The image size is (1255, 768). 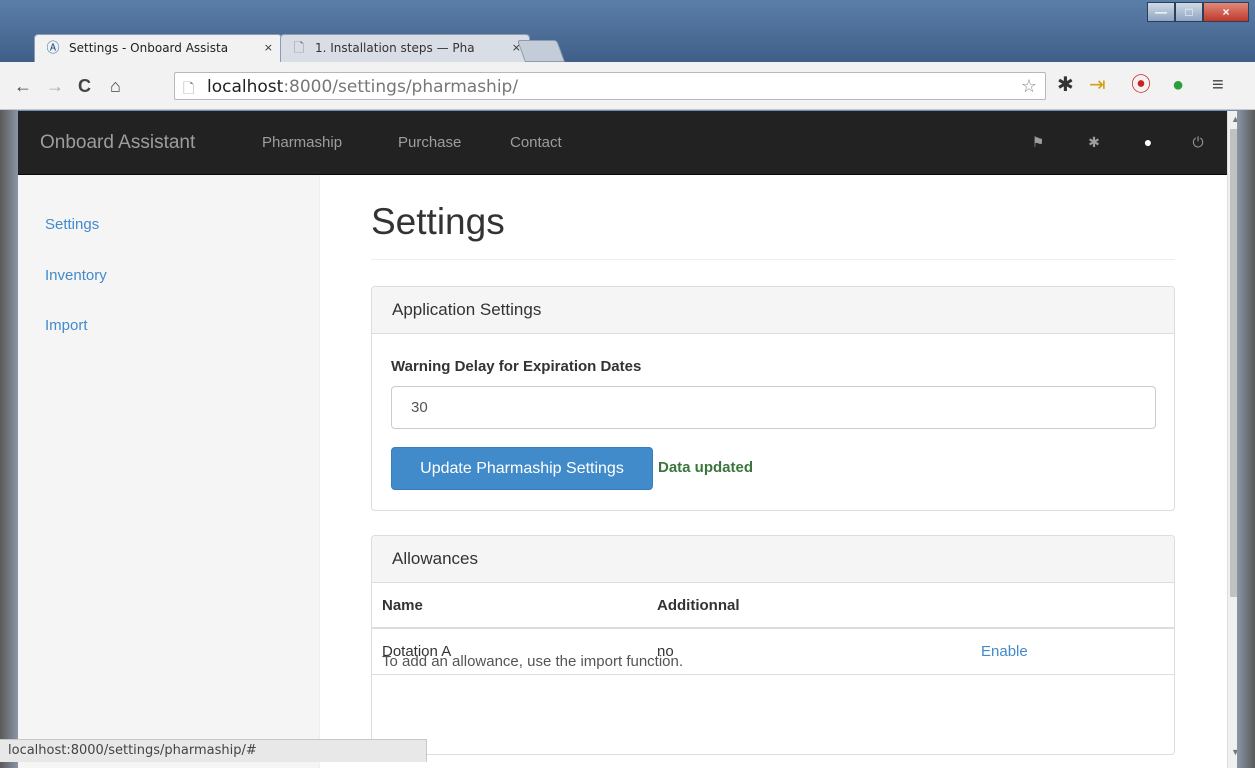 What do you see at coordinates (773, 407) in the screenshot?
I see `warning-delay-input` at bounding box center [773, 407].